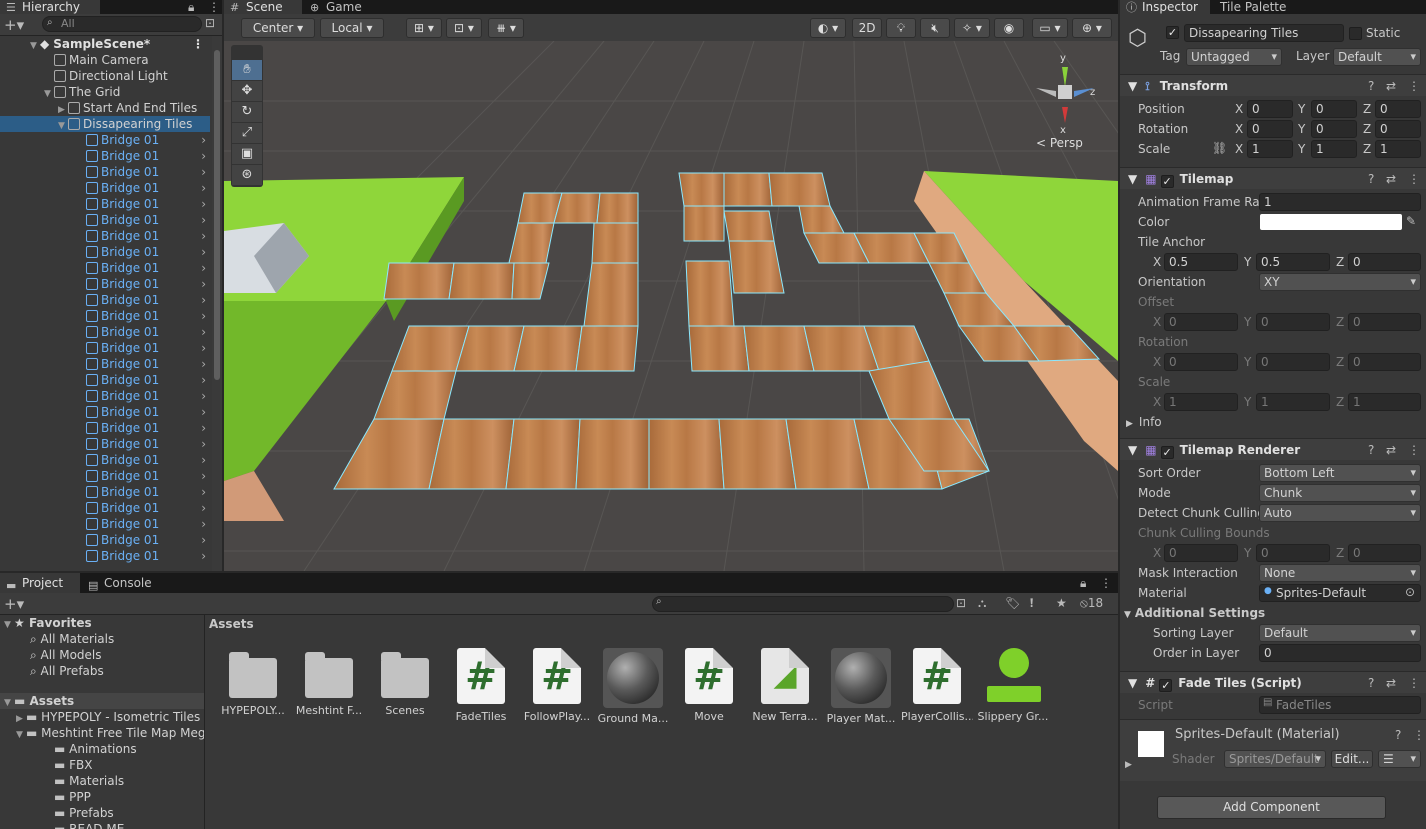  Describe the element at coordinates (247, 91) in the screenshot. I see `move-tool-icon: ✥` at that location.